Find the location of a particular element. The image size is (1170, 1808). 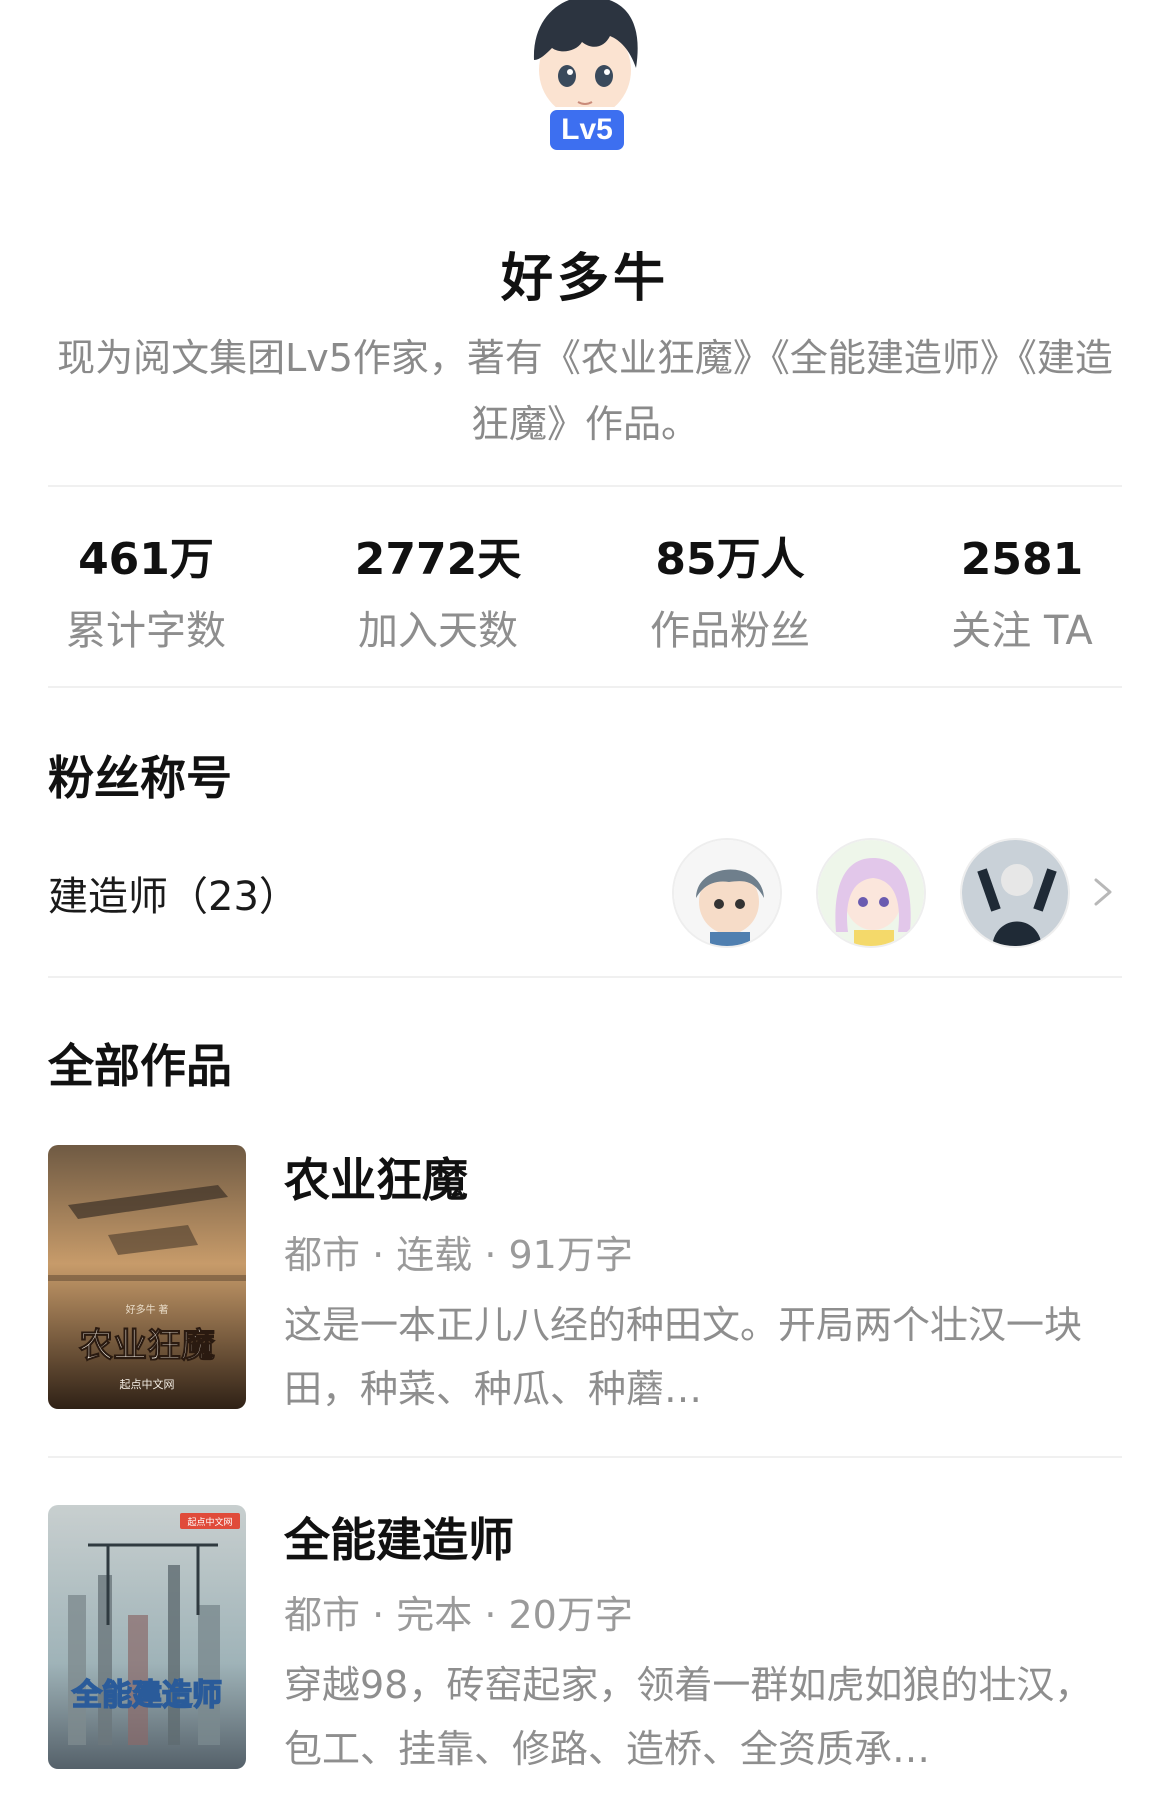

stat-following: 2581 关注 TA is located at coordinates (1022, 592).